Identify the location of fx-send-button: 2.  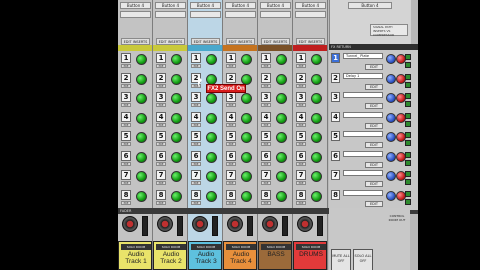
(231, 77).